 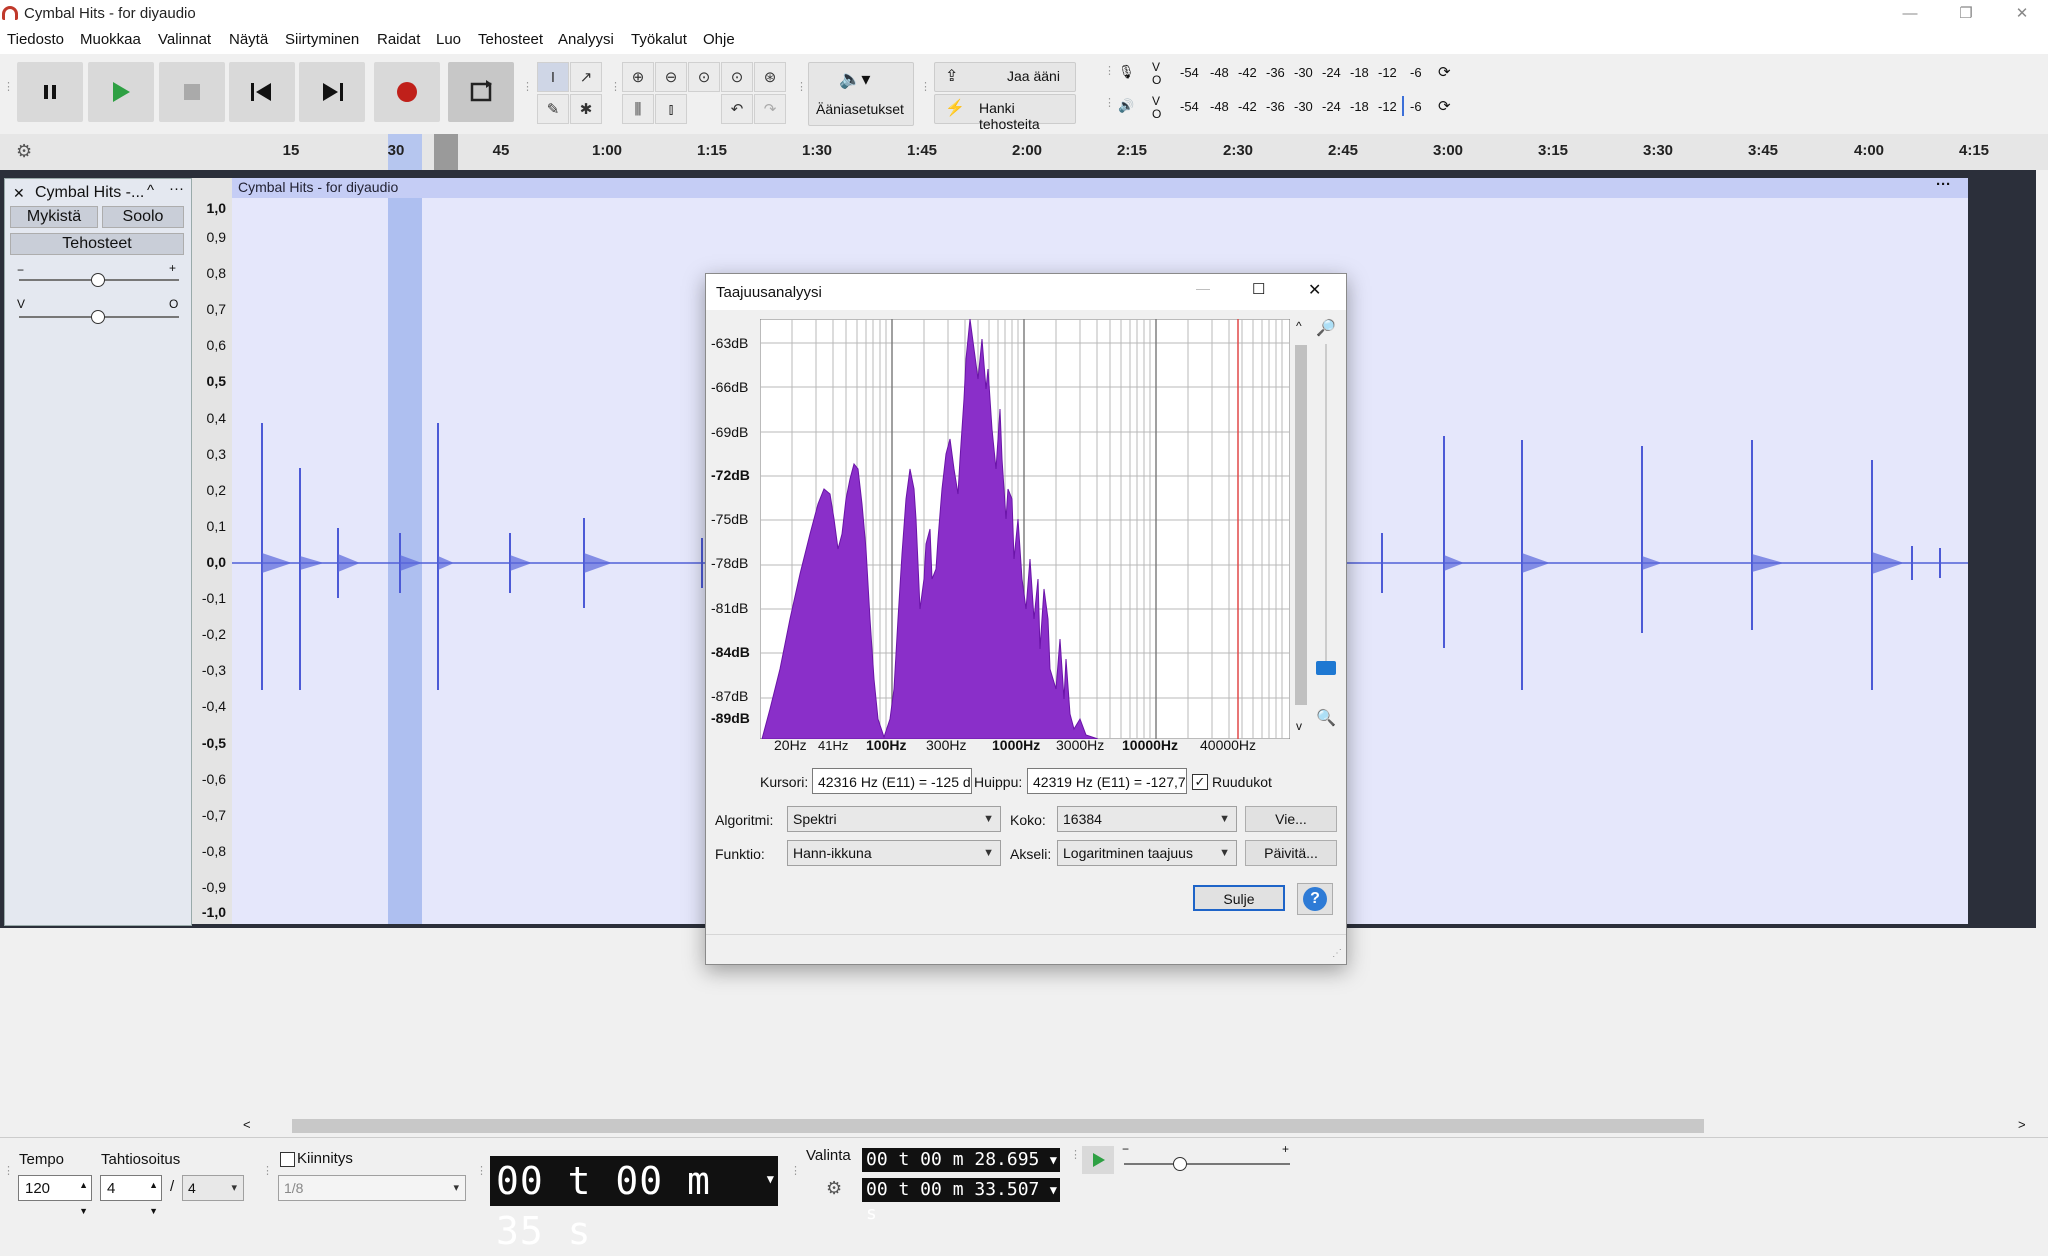 What do you see at coordinates (671, 109) in the screenshot?
I see `silence-button: ⫾` at bounding box center [671, 109].